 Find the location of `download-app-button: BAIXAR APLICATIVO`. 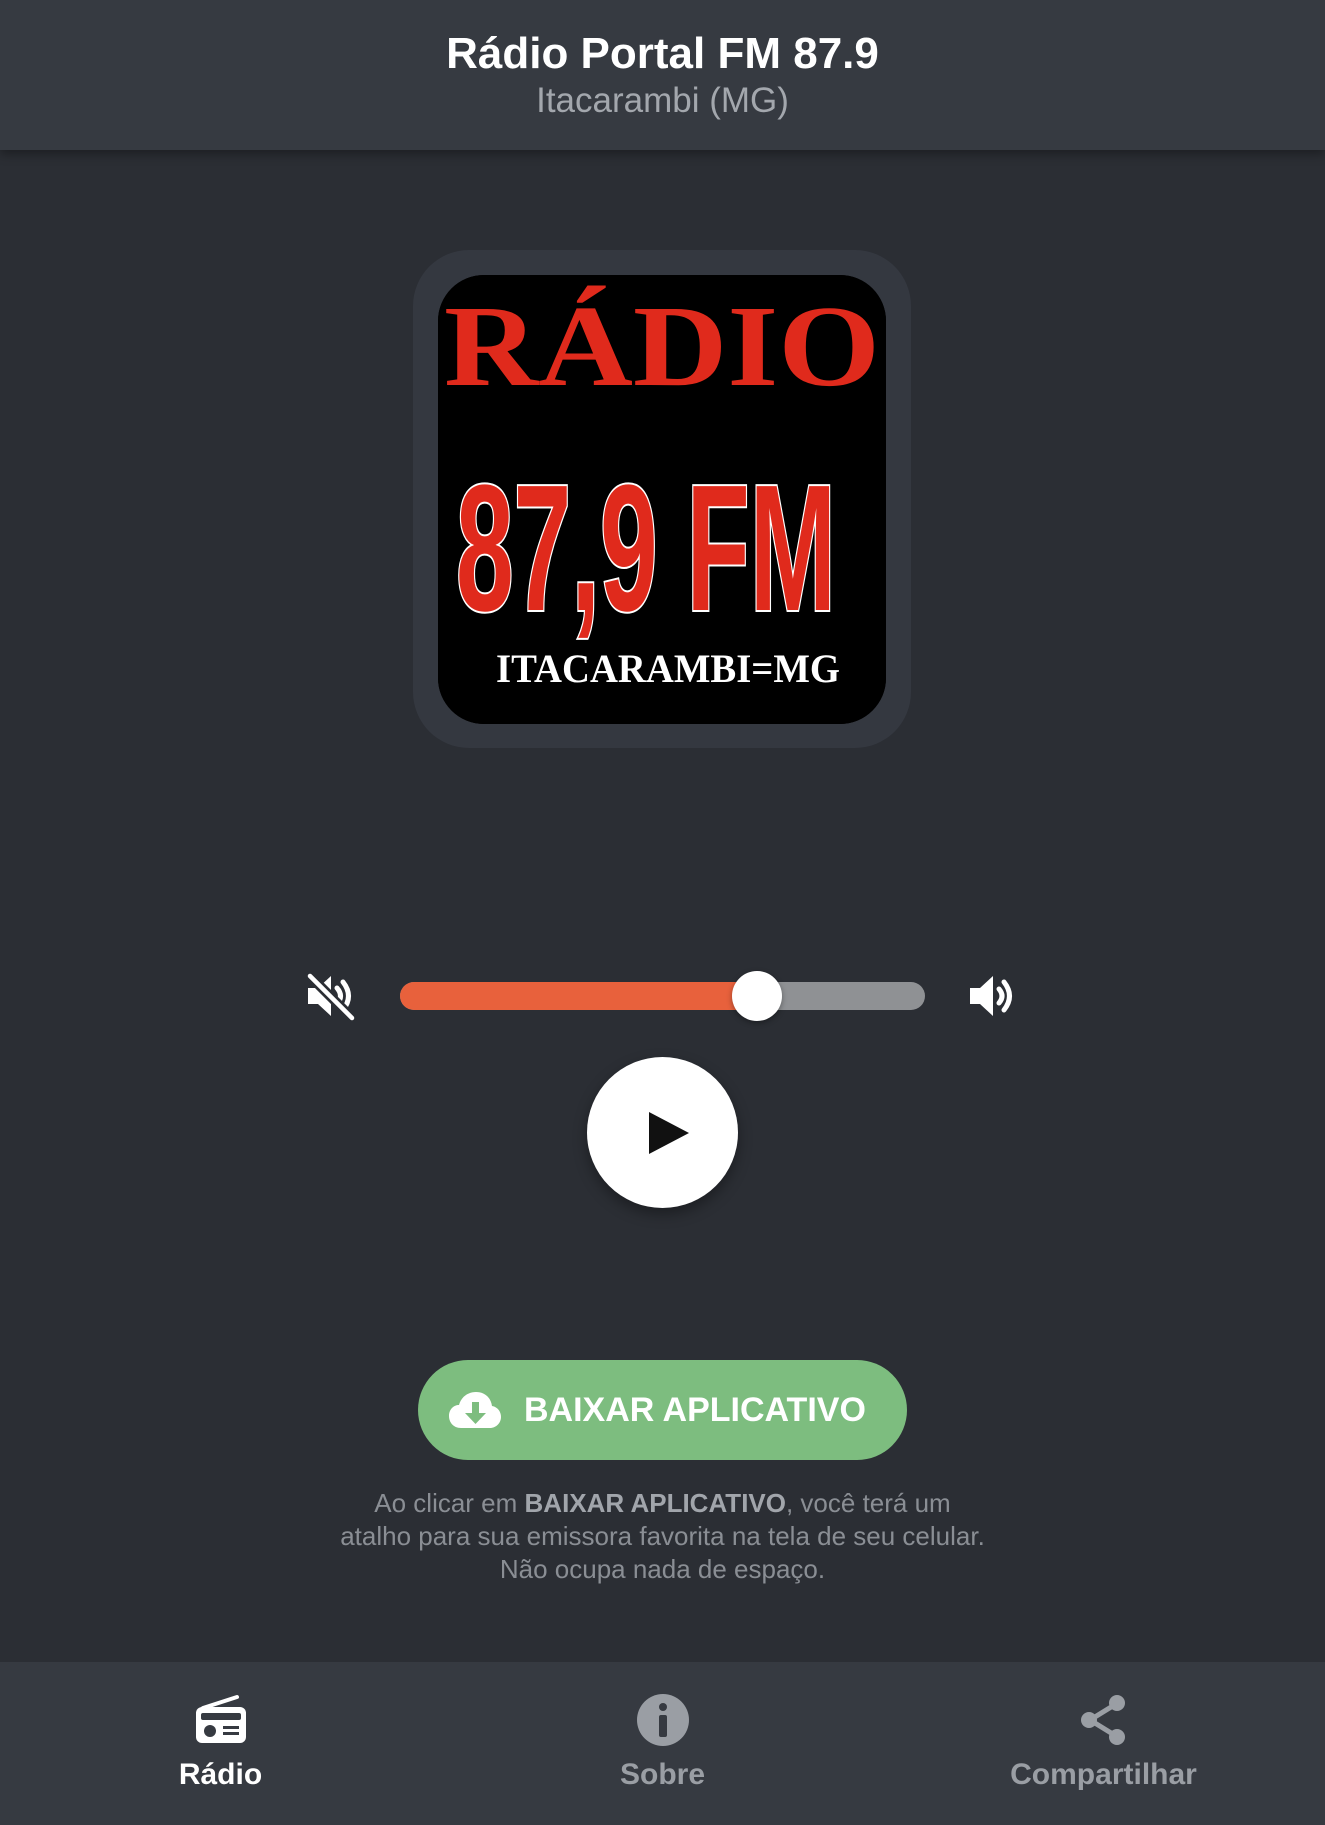

download-app-button: BAIXAR APLICATIVO is located at coordinates (662, 1410).